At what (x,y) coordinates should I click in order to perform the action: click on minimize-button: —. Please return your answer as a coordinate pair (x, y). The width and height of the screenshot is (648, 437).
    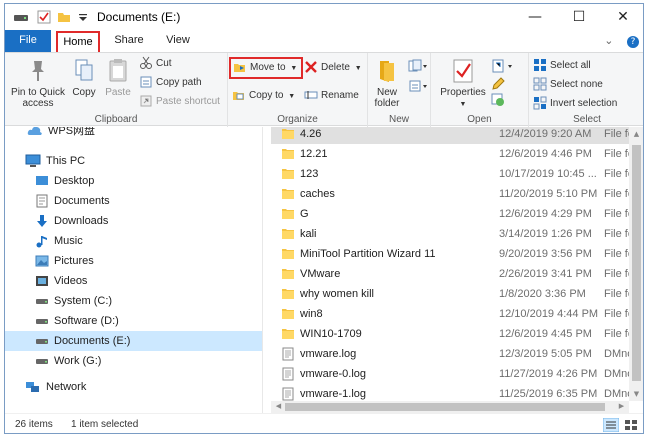
    Looking at the image, I should click on (535, 17).